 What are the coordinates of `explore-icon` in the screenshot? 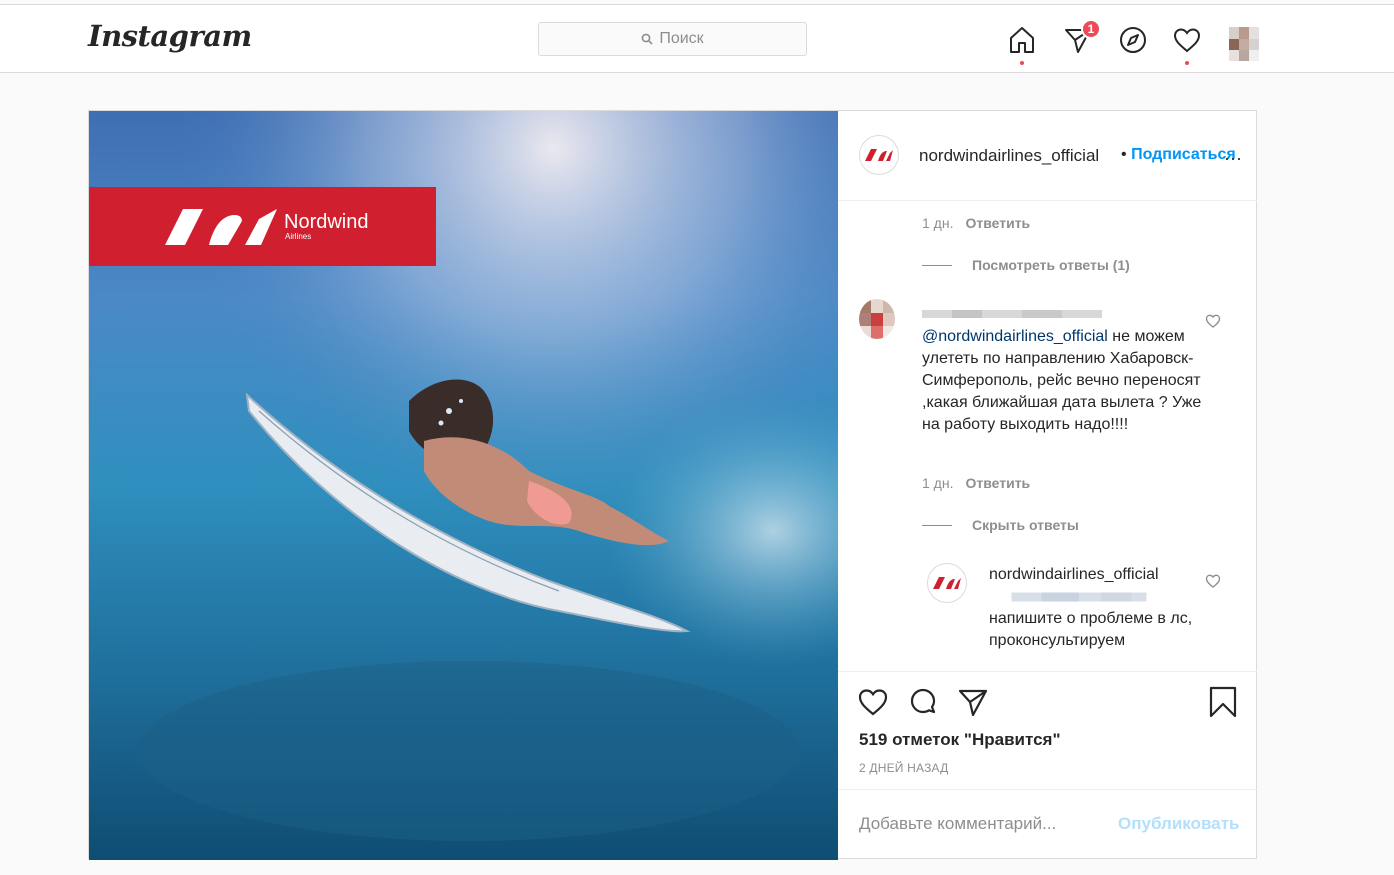 It's located at (1133, 40).